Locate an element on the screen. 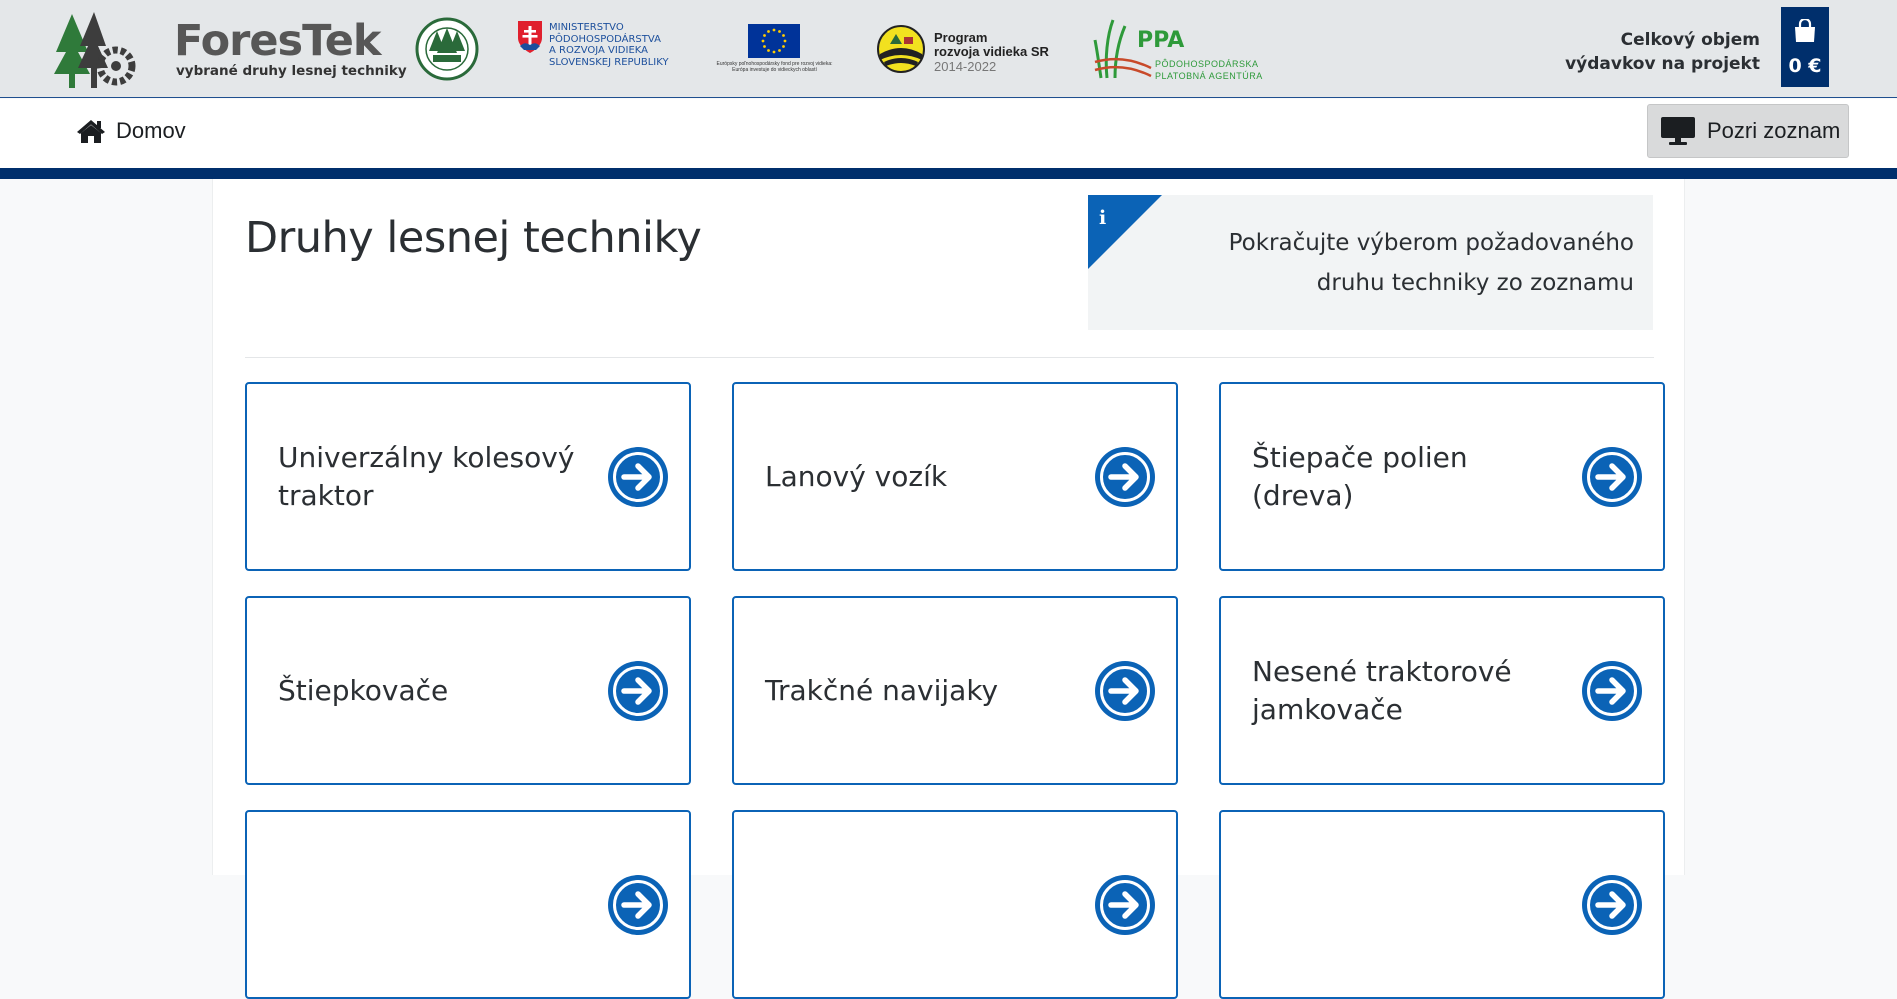 This screenshot has width=1897, height=999. prv-line-2: rozvoja vidieka SR is located at coordinates (991, 51).